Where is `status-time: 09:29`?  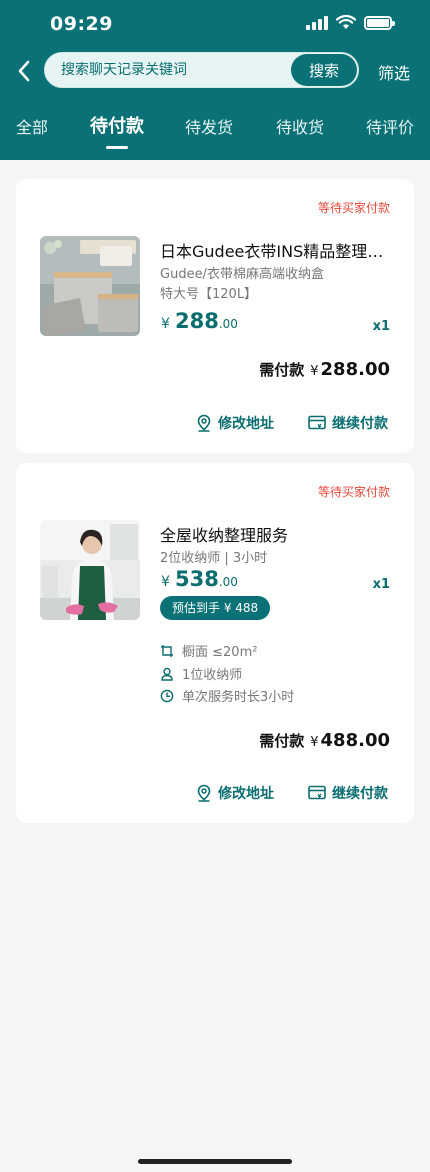 status-time: 09:29 is located at coordinates (81, 24).